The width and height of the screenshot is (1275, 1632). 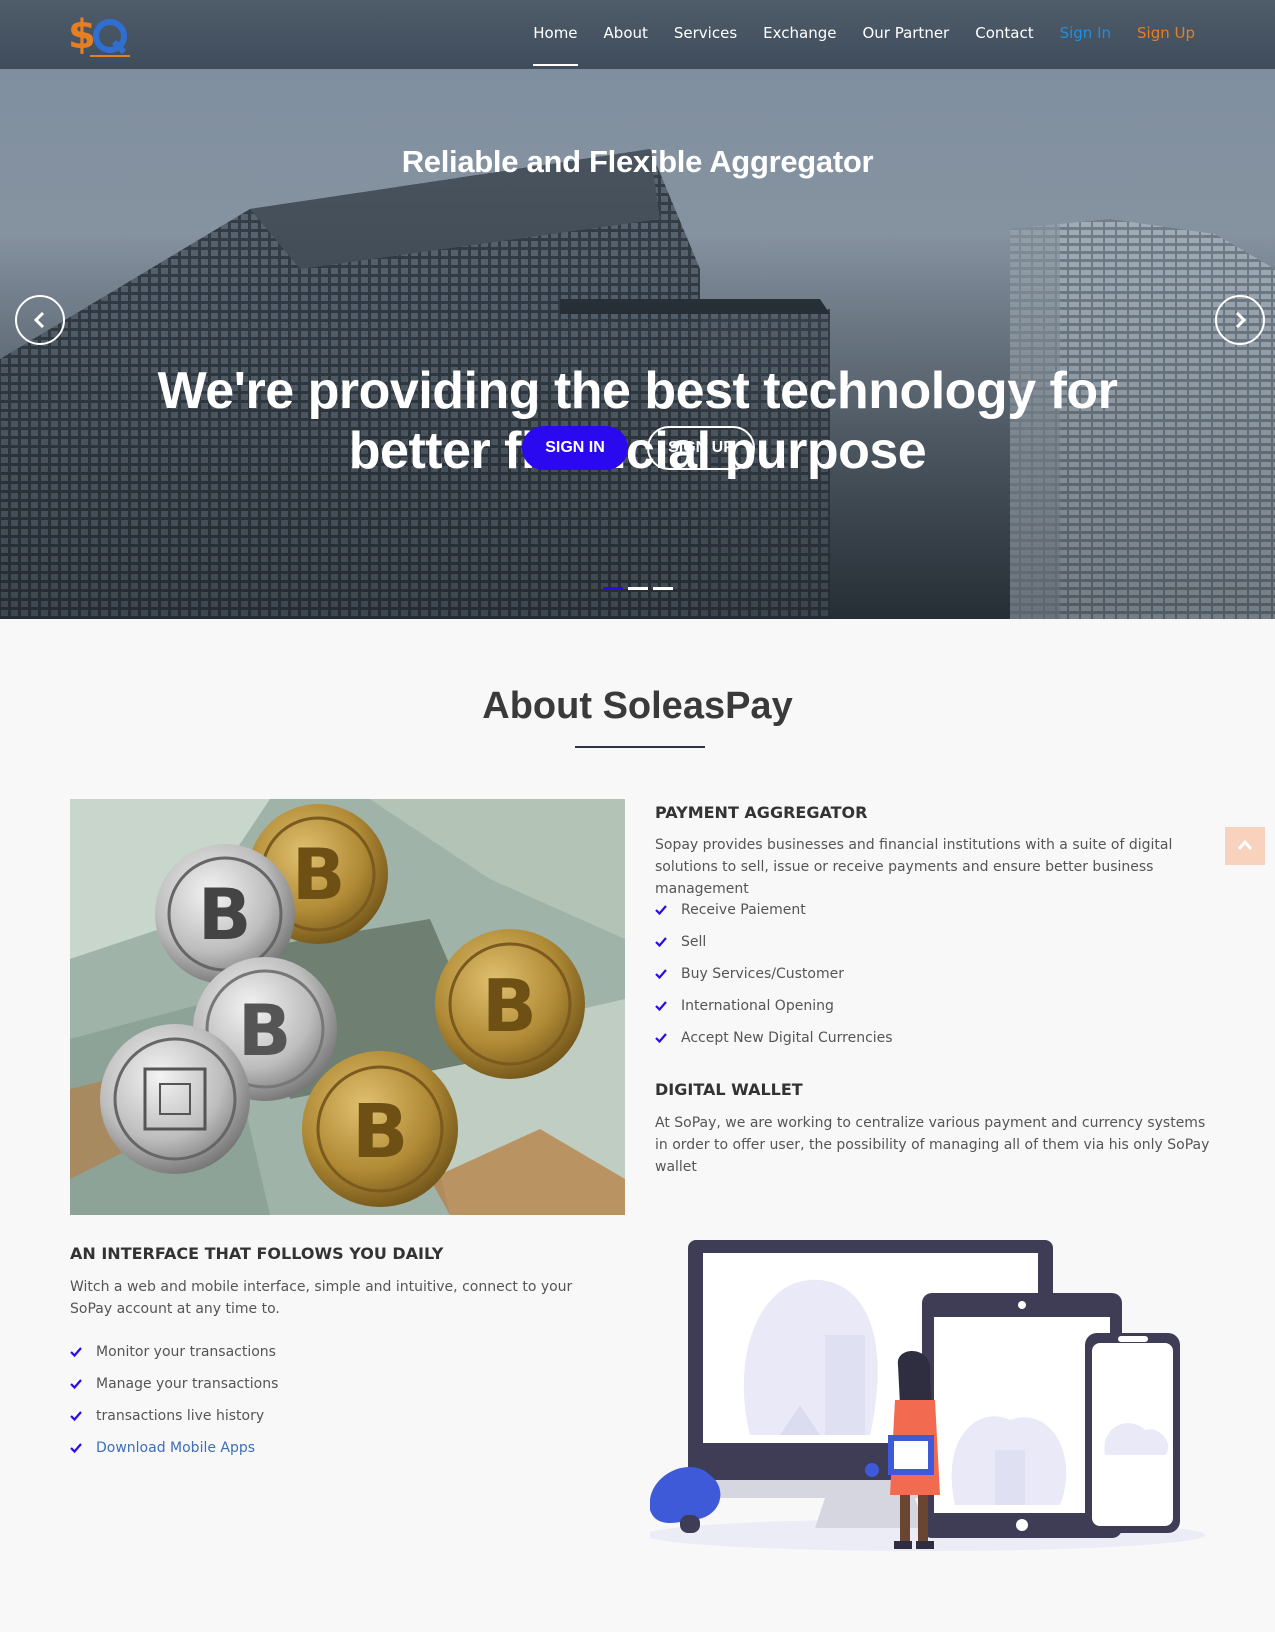 I want to click on chevron-right-icon, so click(x=1241, y=320).